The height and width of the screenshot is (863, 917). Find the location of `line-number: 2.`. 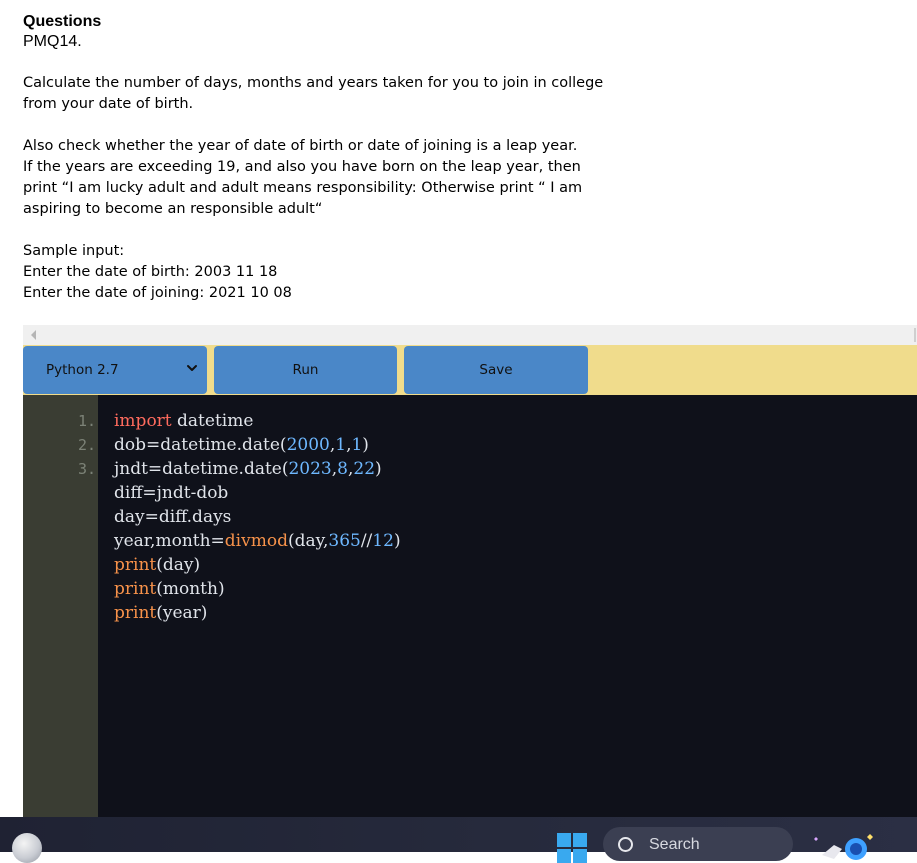

line-number: 2. is located at coordinates (86, 445).